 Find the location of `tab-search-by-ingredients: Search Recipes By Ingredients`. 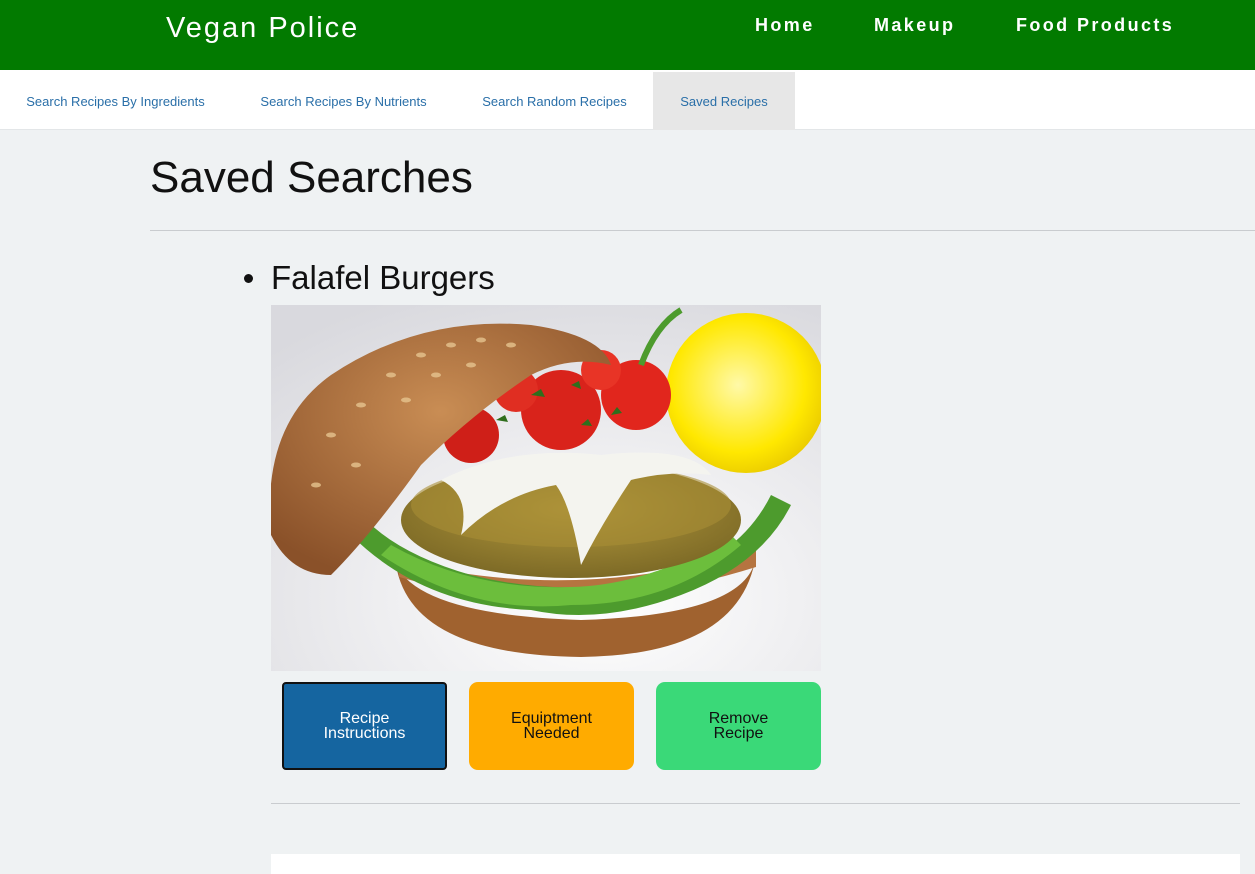

tab-search-by-ingredients: Search Recipes By Ingredients is located at coordinates (115, 101).